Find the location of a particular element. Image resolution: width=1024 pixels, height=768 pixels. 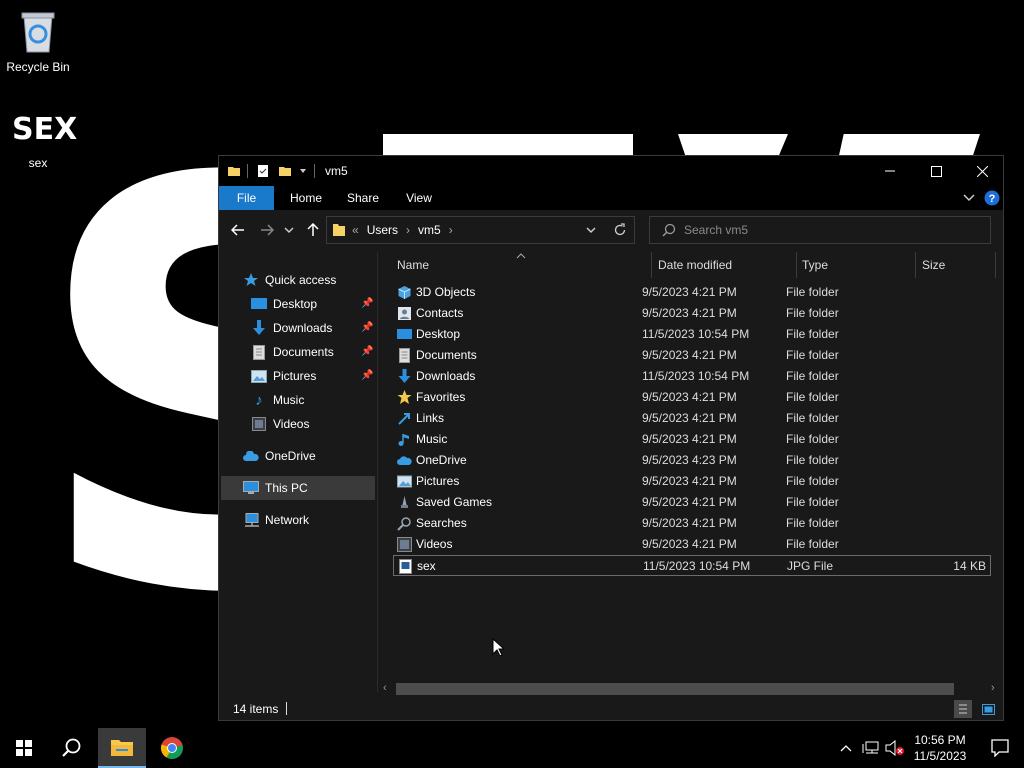

divider is located at coordinates (314, 171).